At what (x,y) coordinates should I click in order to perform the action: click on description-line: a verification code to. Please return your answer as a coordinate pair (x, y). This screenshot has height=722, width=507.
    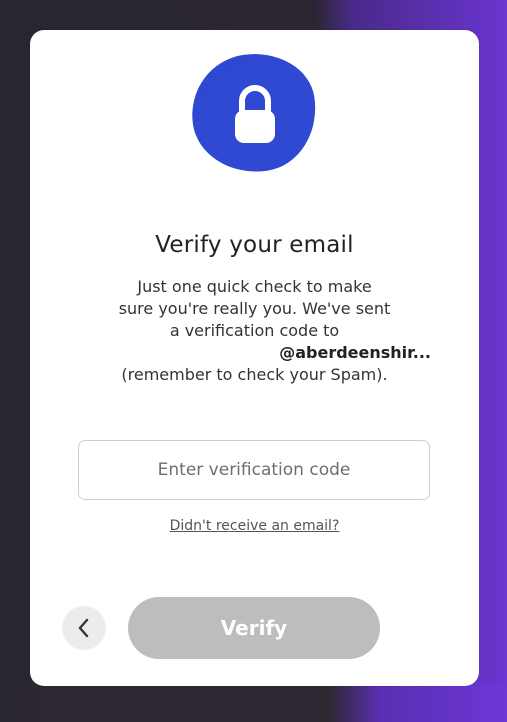
    Looking at the image, I should click on (254, 330).